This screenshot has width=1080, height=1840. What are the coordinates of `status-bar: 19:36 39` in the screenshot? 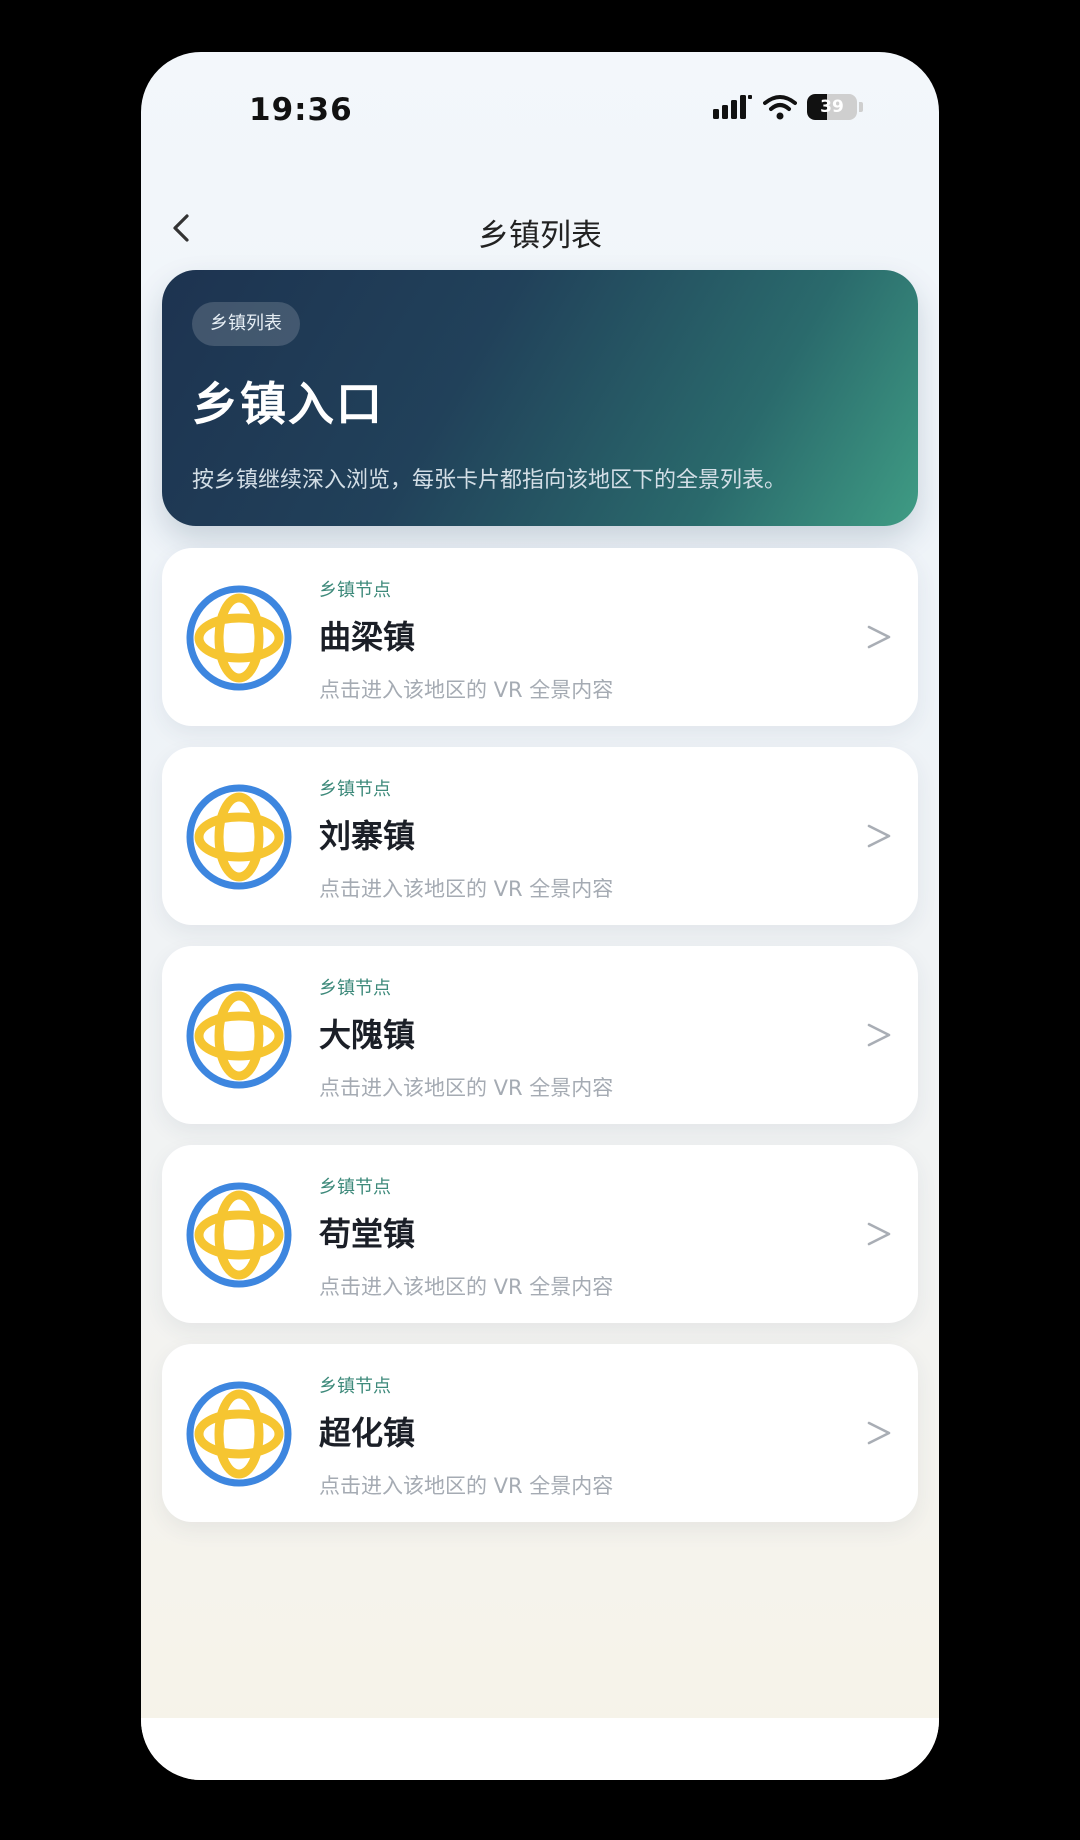 It's located at (540, 112).